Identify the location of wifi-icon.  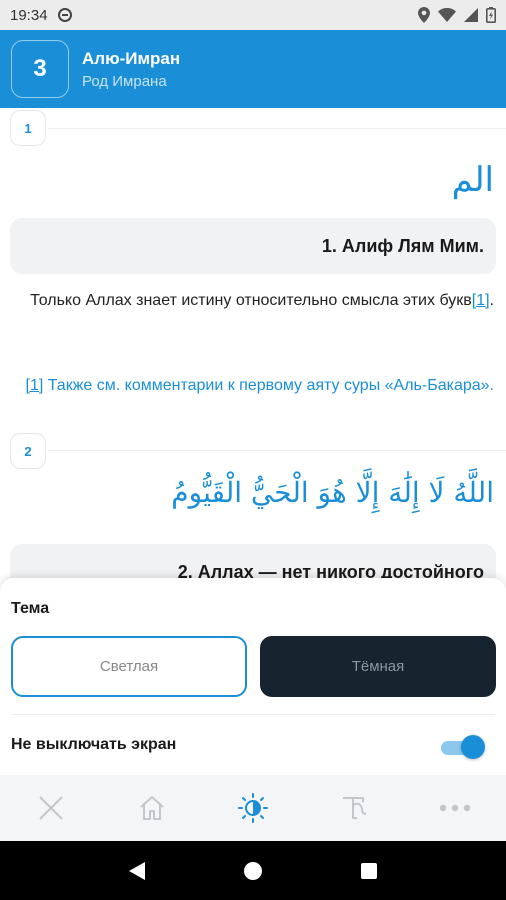
(447, 15).